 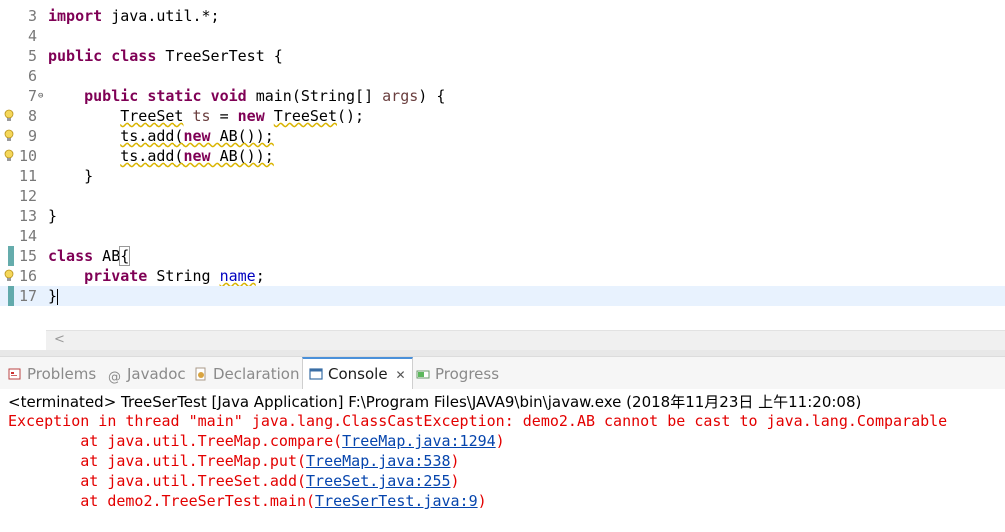 I want to click on code-text: public class TreeSerTest {, so click(x=165, y=56).